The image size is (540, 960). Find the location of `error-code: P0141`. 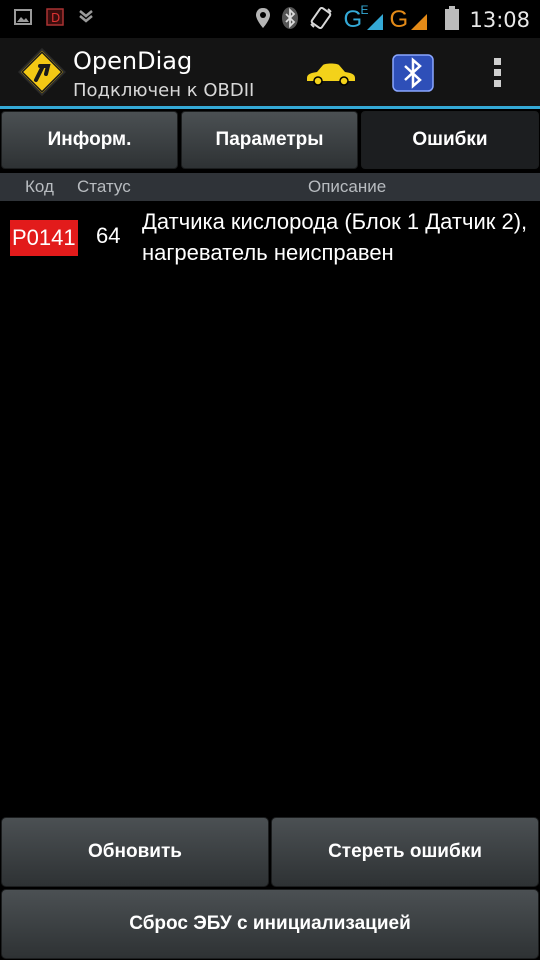

error-code: P0141 is located at coordinates (44, 238).